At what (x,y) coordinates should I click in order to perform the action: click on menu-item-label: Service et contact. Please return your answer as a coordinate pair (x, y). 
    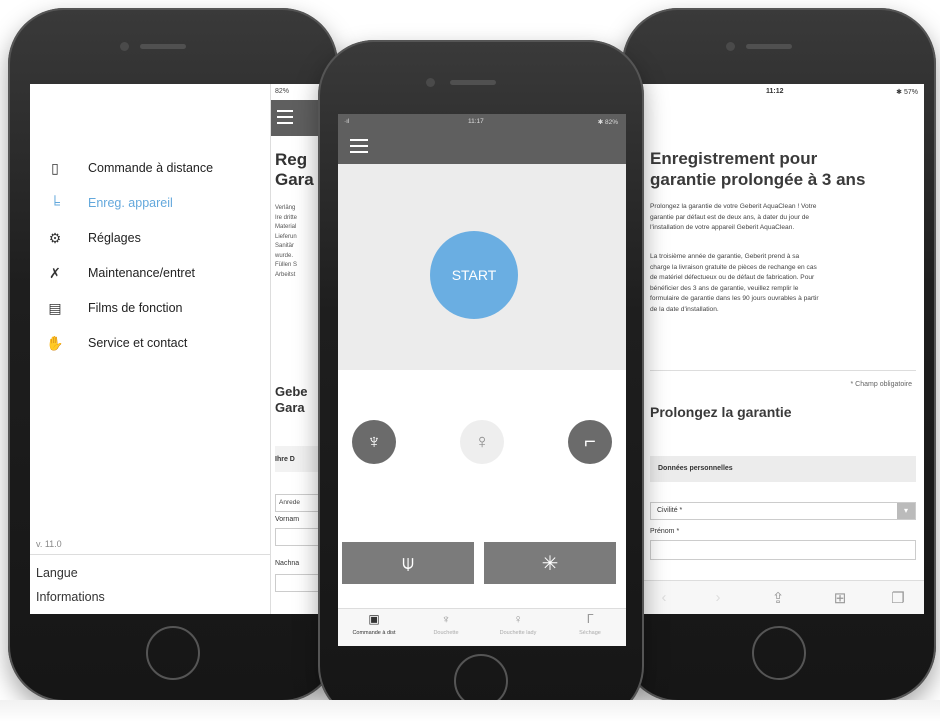
    Looking at the image, I should click on (138, 343).